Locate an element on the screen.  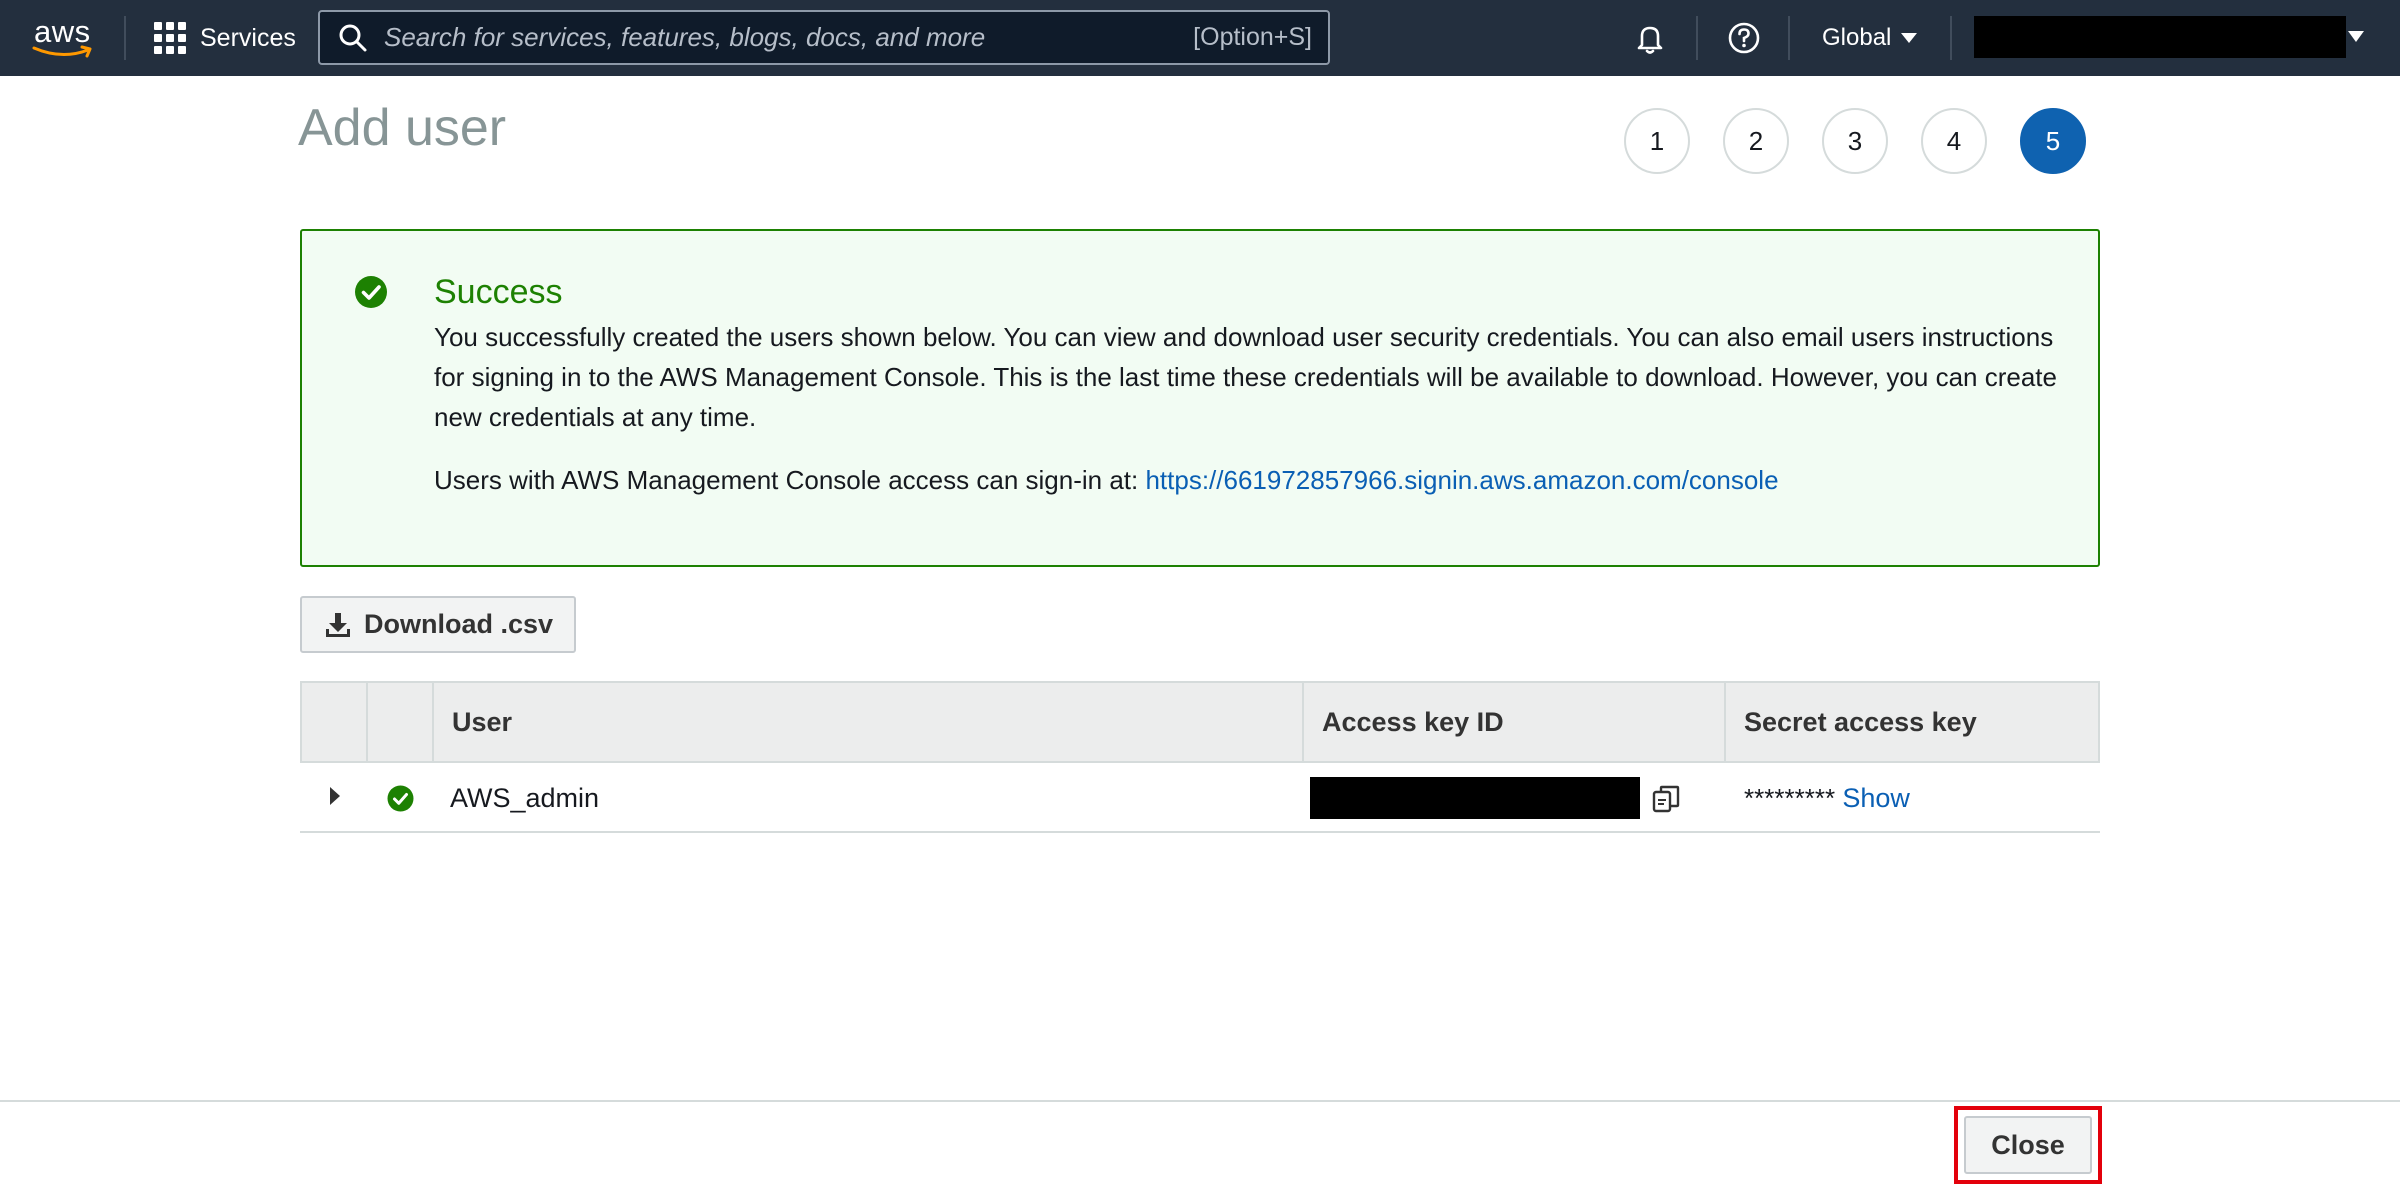
region-selector: Global is located at coordinates (1870, 38).